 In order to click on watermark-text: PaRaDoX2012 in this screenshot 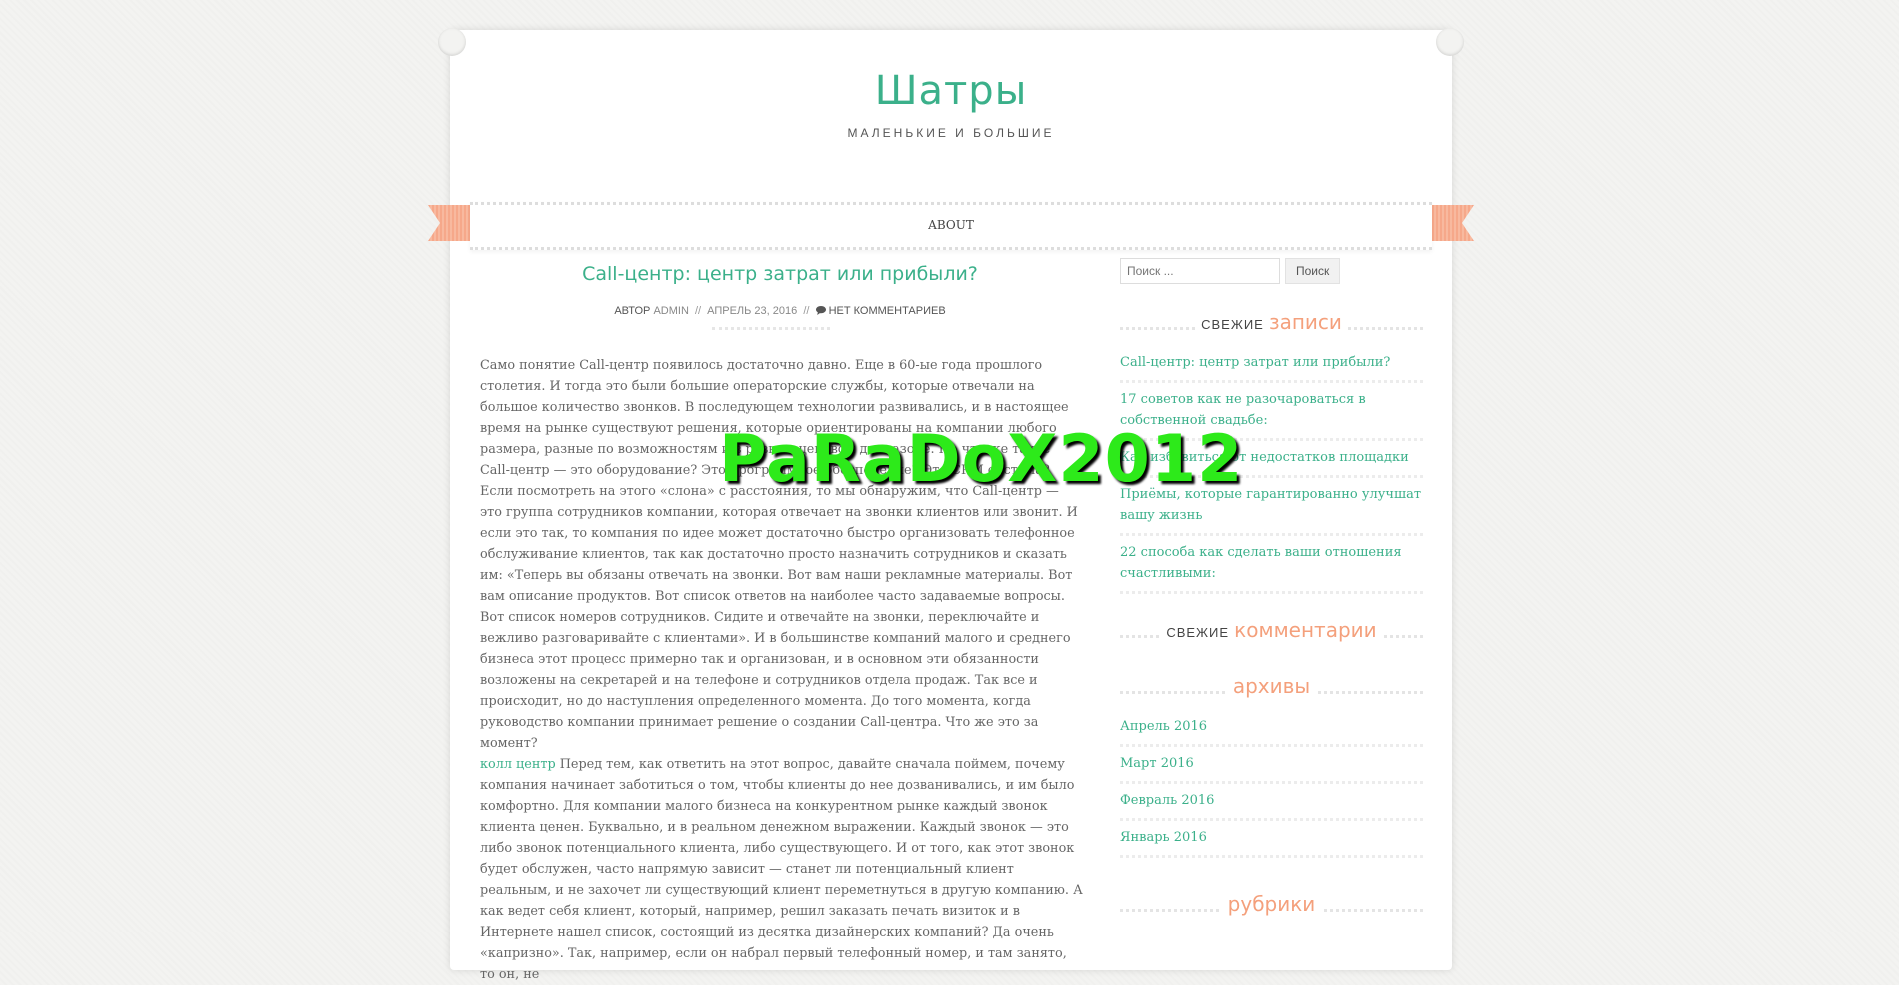, I will do `click(981, 459)`.